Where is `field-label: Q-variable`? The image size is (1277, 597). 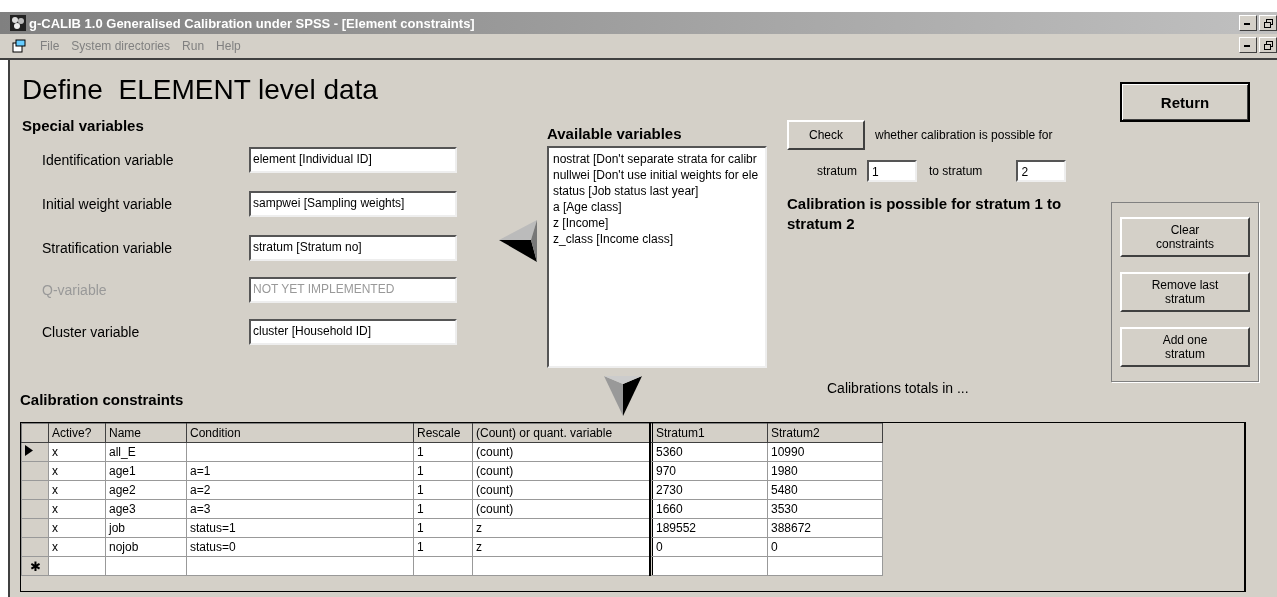
field-label: Q-variable is located at coordinates (74, 290).